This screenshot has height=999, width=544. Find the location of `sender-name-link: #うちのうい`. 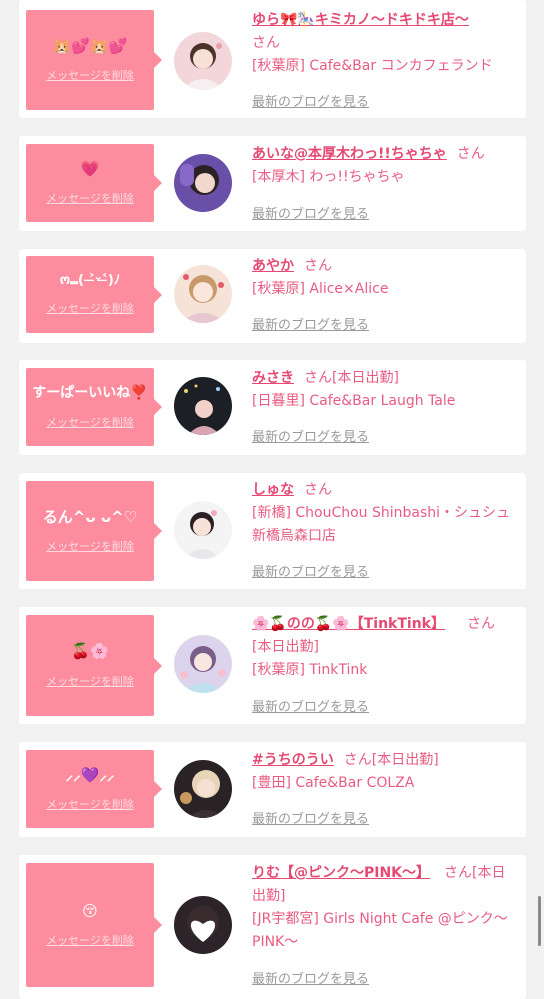

sender-name-link: #うちのうい is located at coordinates (293, 760).